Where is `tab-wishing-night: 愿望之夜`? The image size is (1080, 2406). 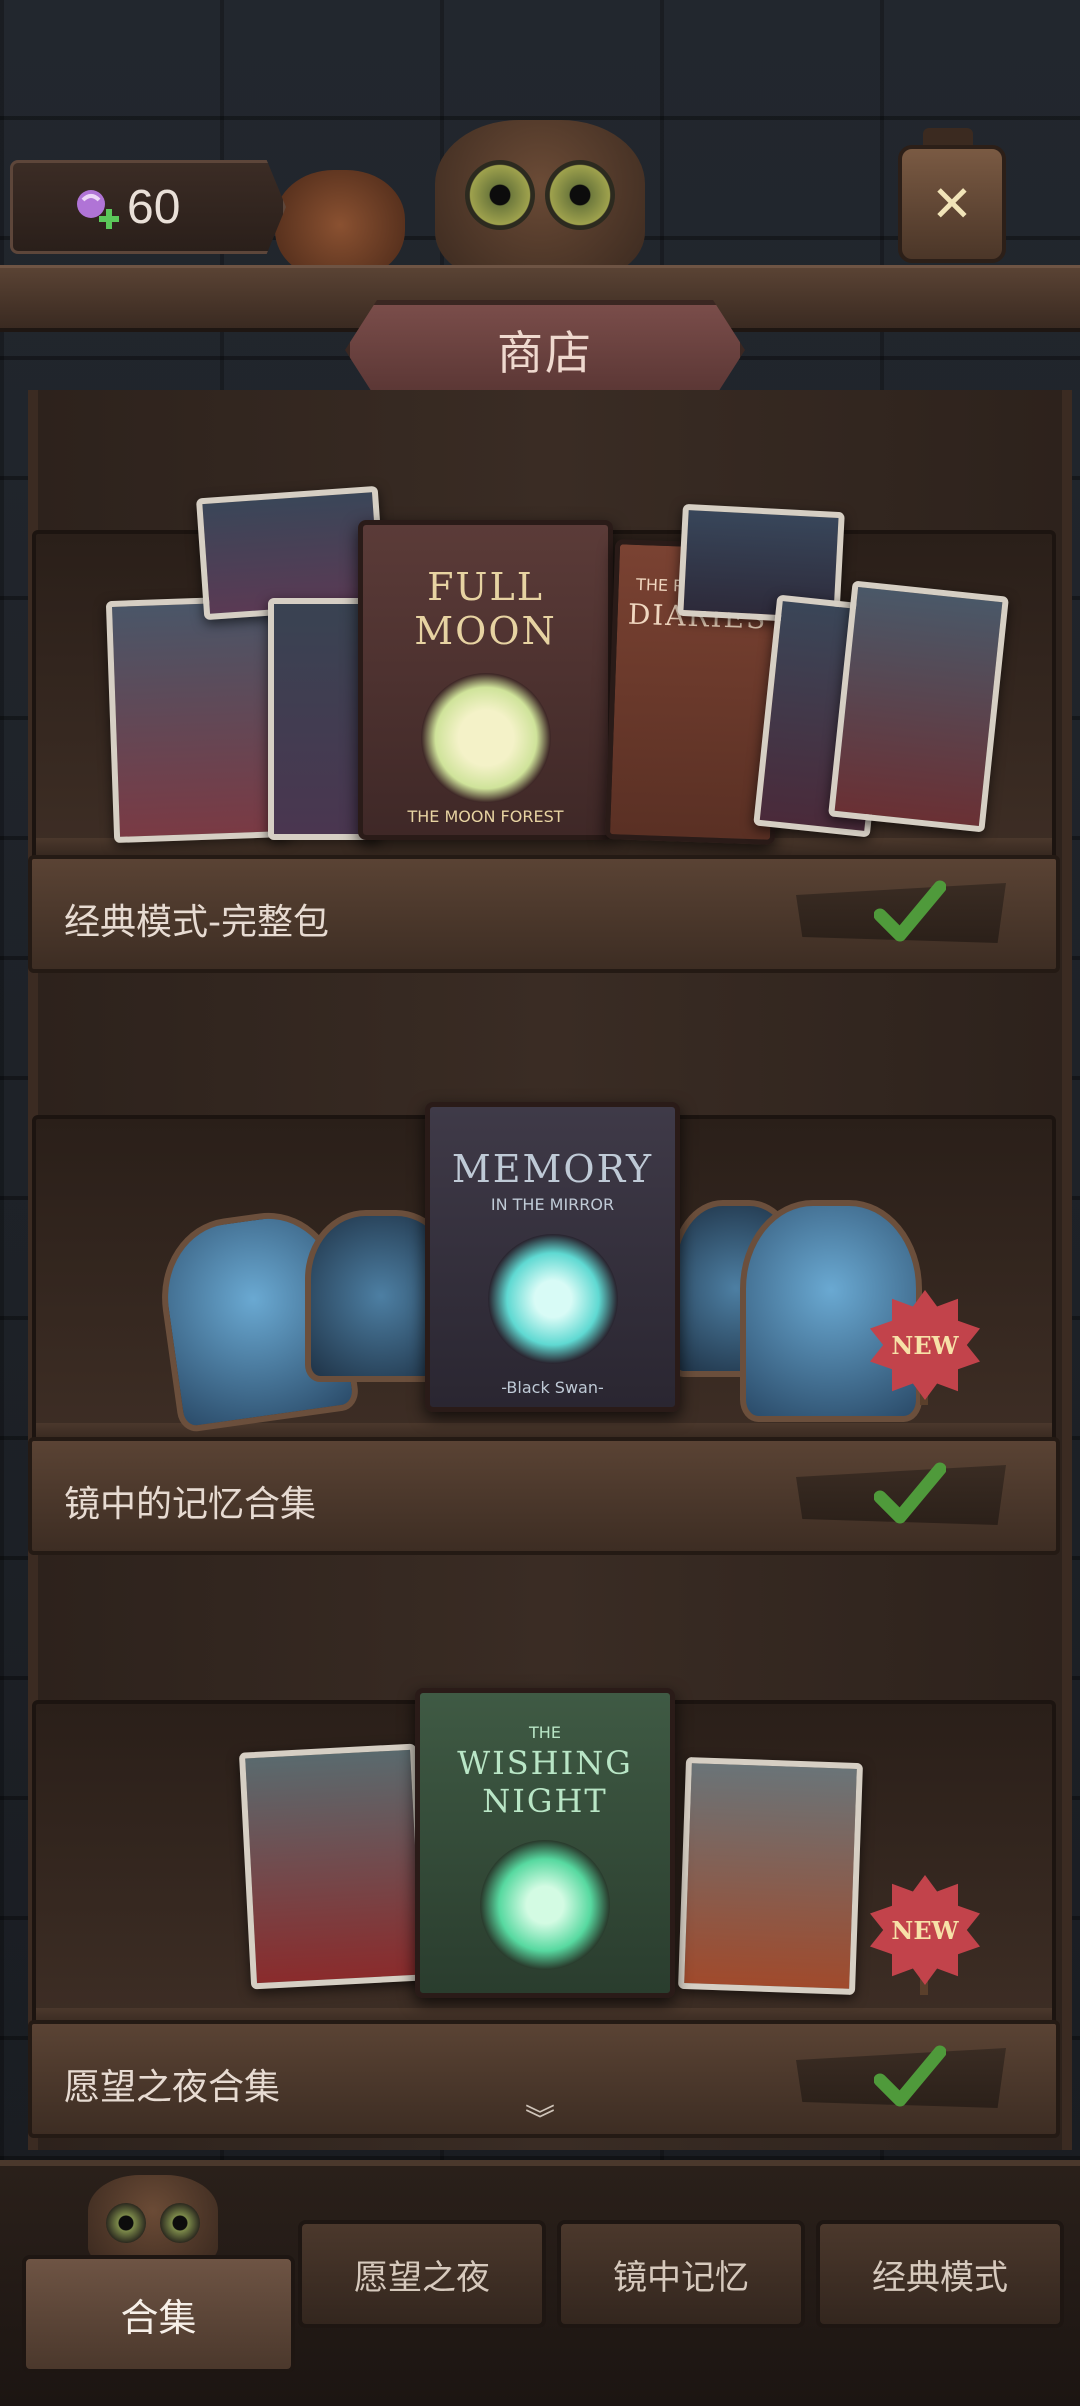 tab-wishing-night: 愿望之夜 is located at coordinates (422, 2274).